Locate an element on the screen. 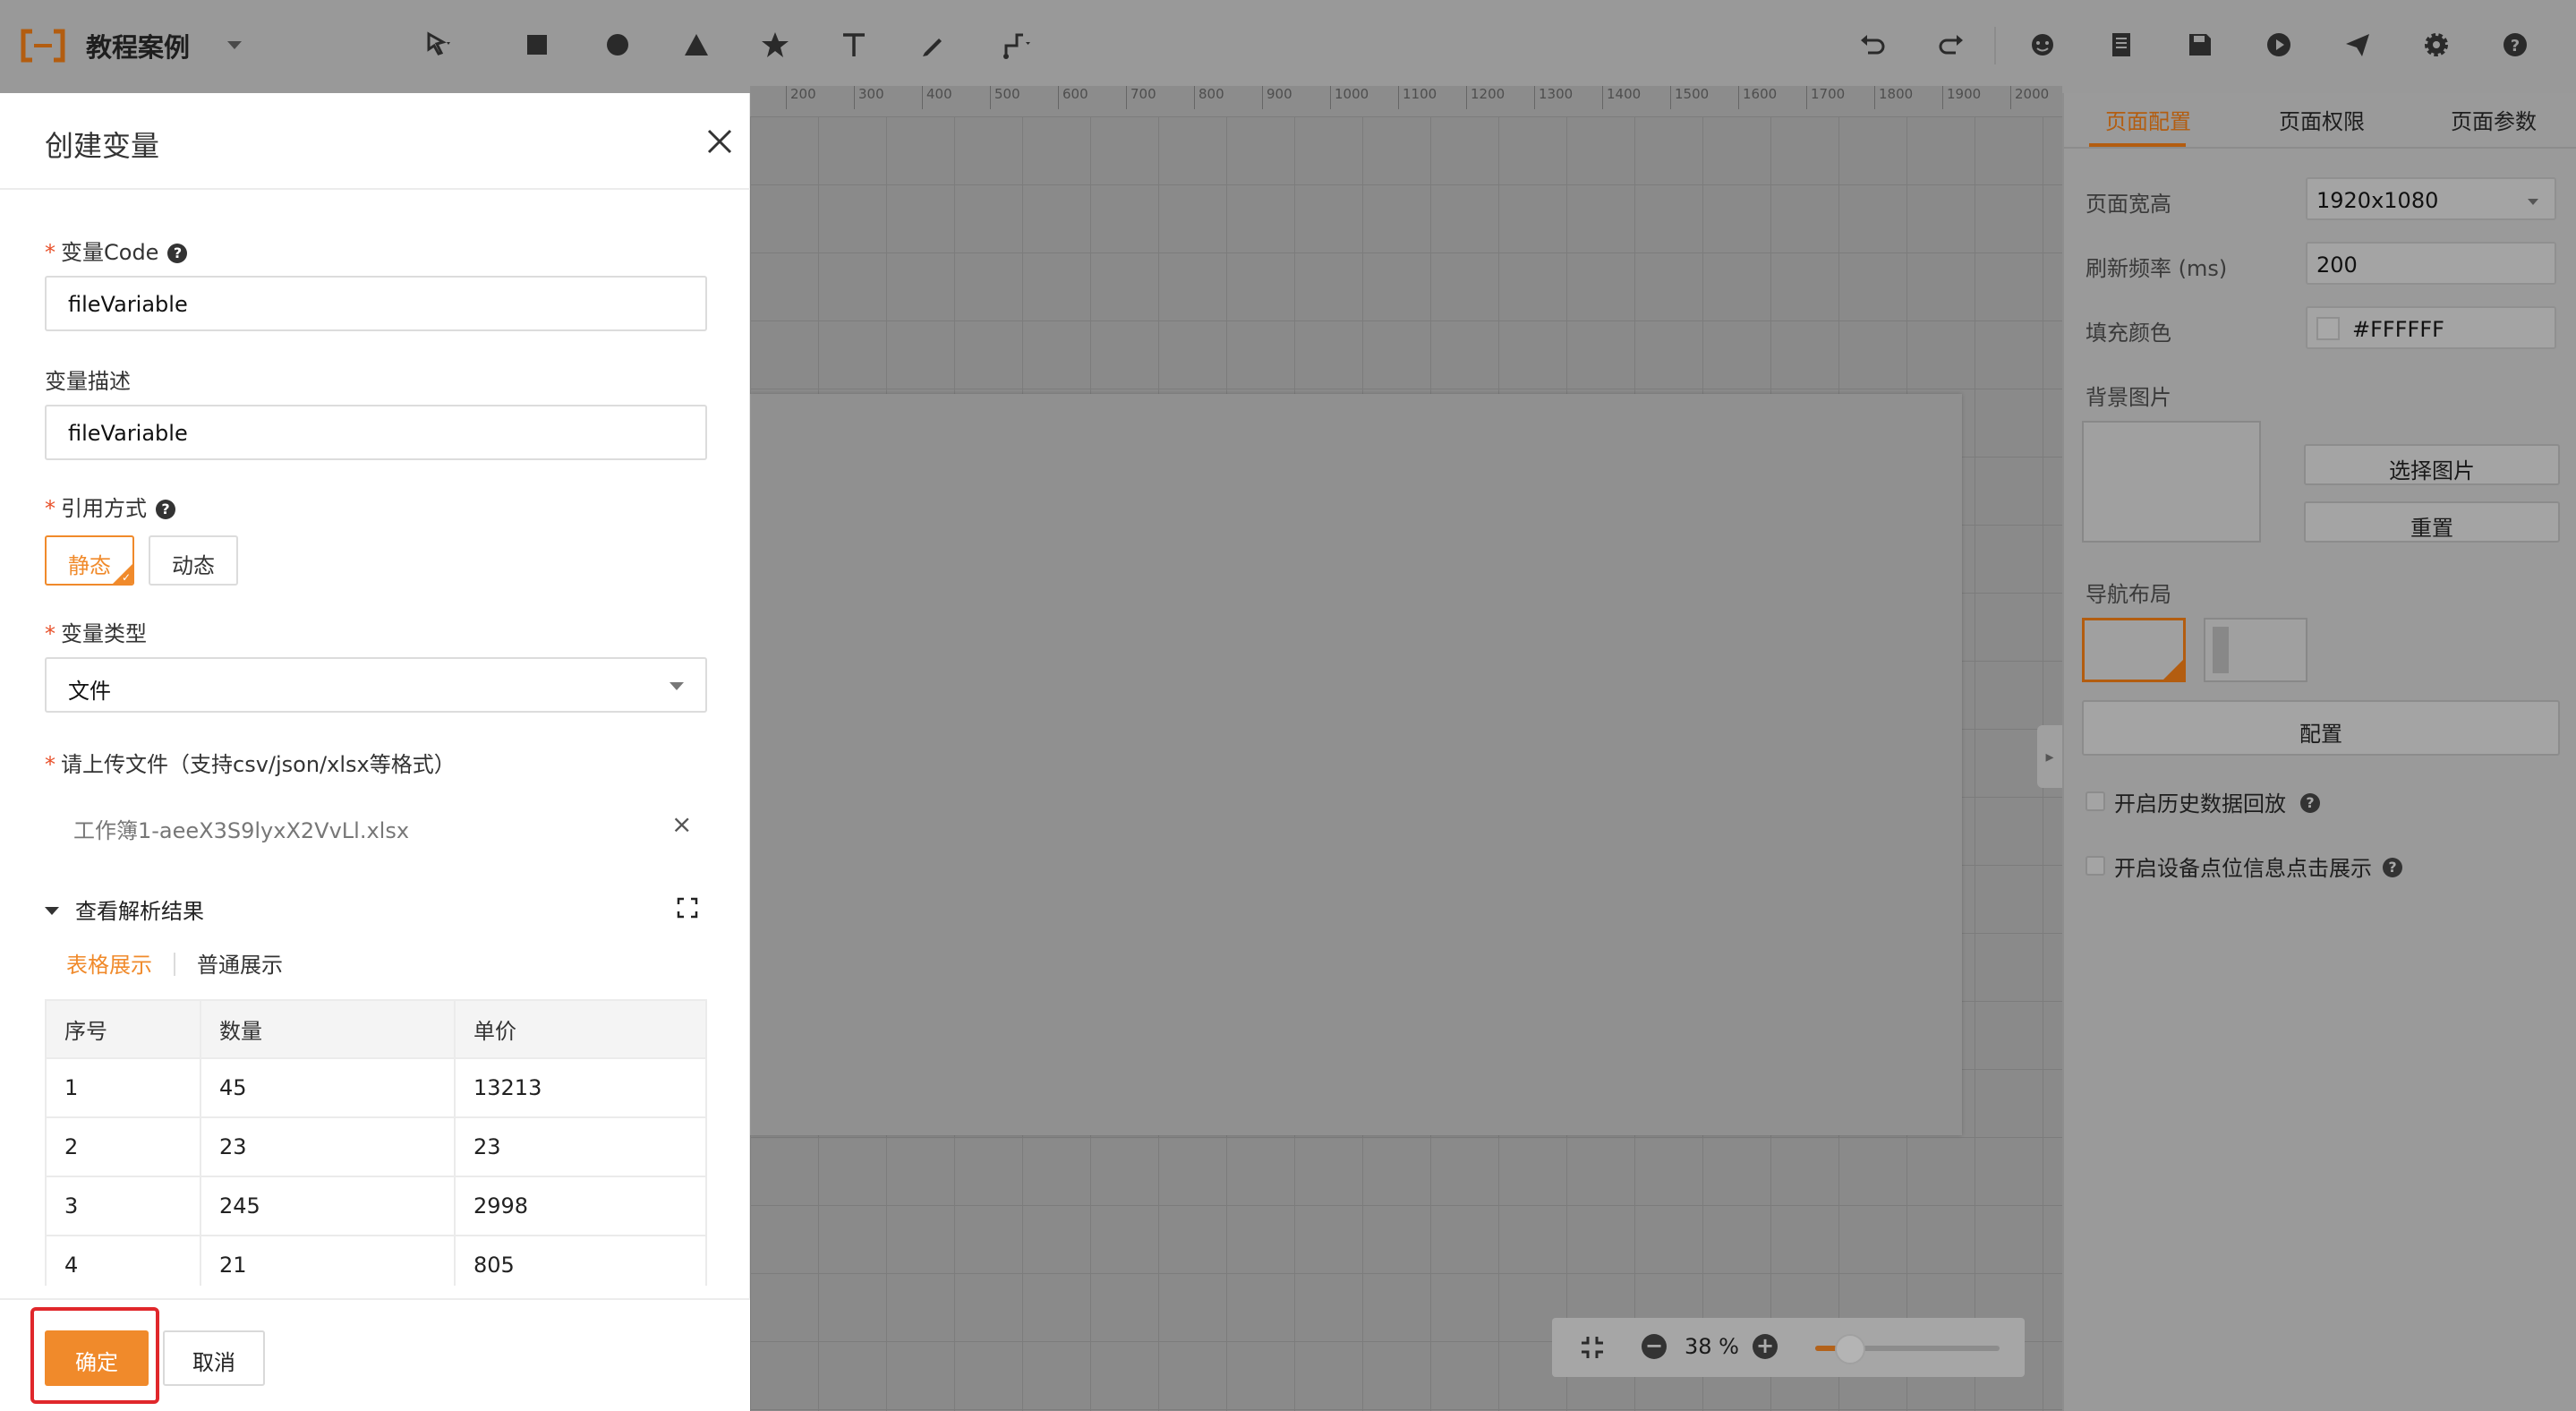 This screenshot has height=1411, width=2576. project-title: 教程案例 is located at coordinates (138, 45).